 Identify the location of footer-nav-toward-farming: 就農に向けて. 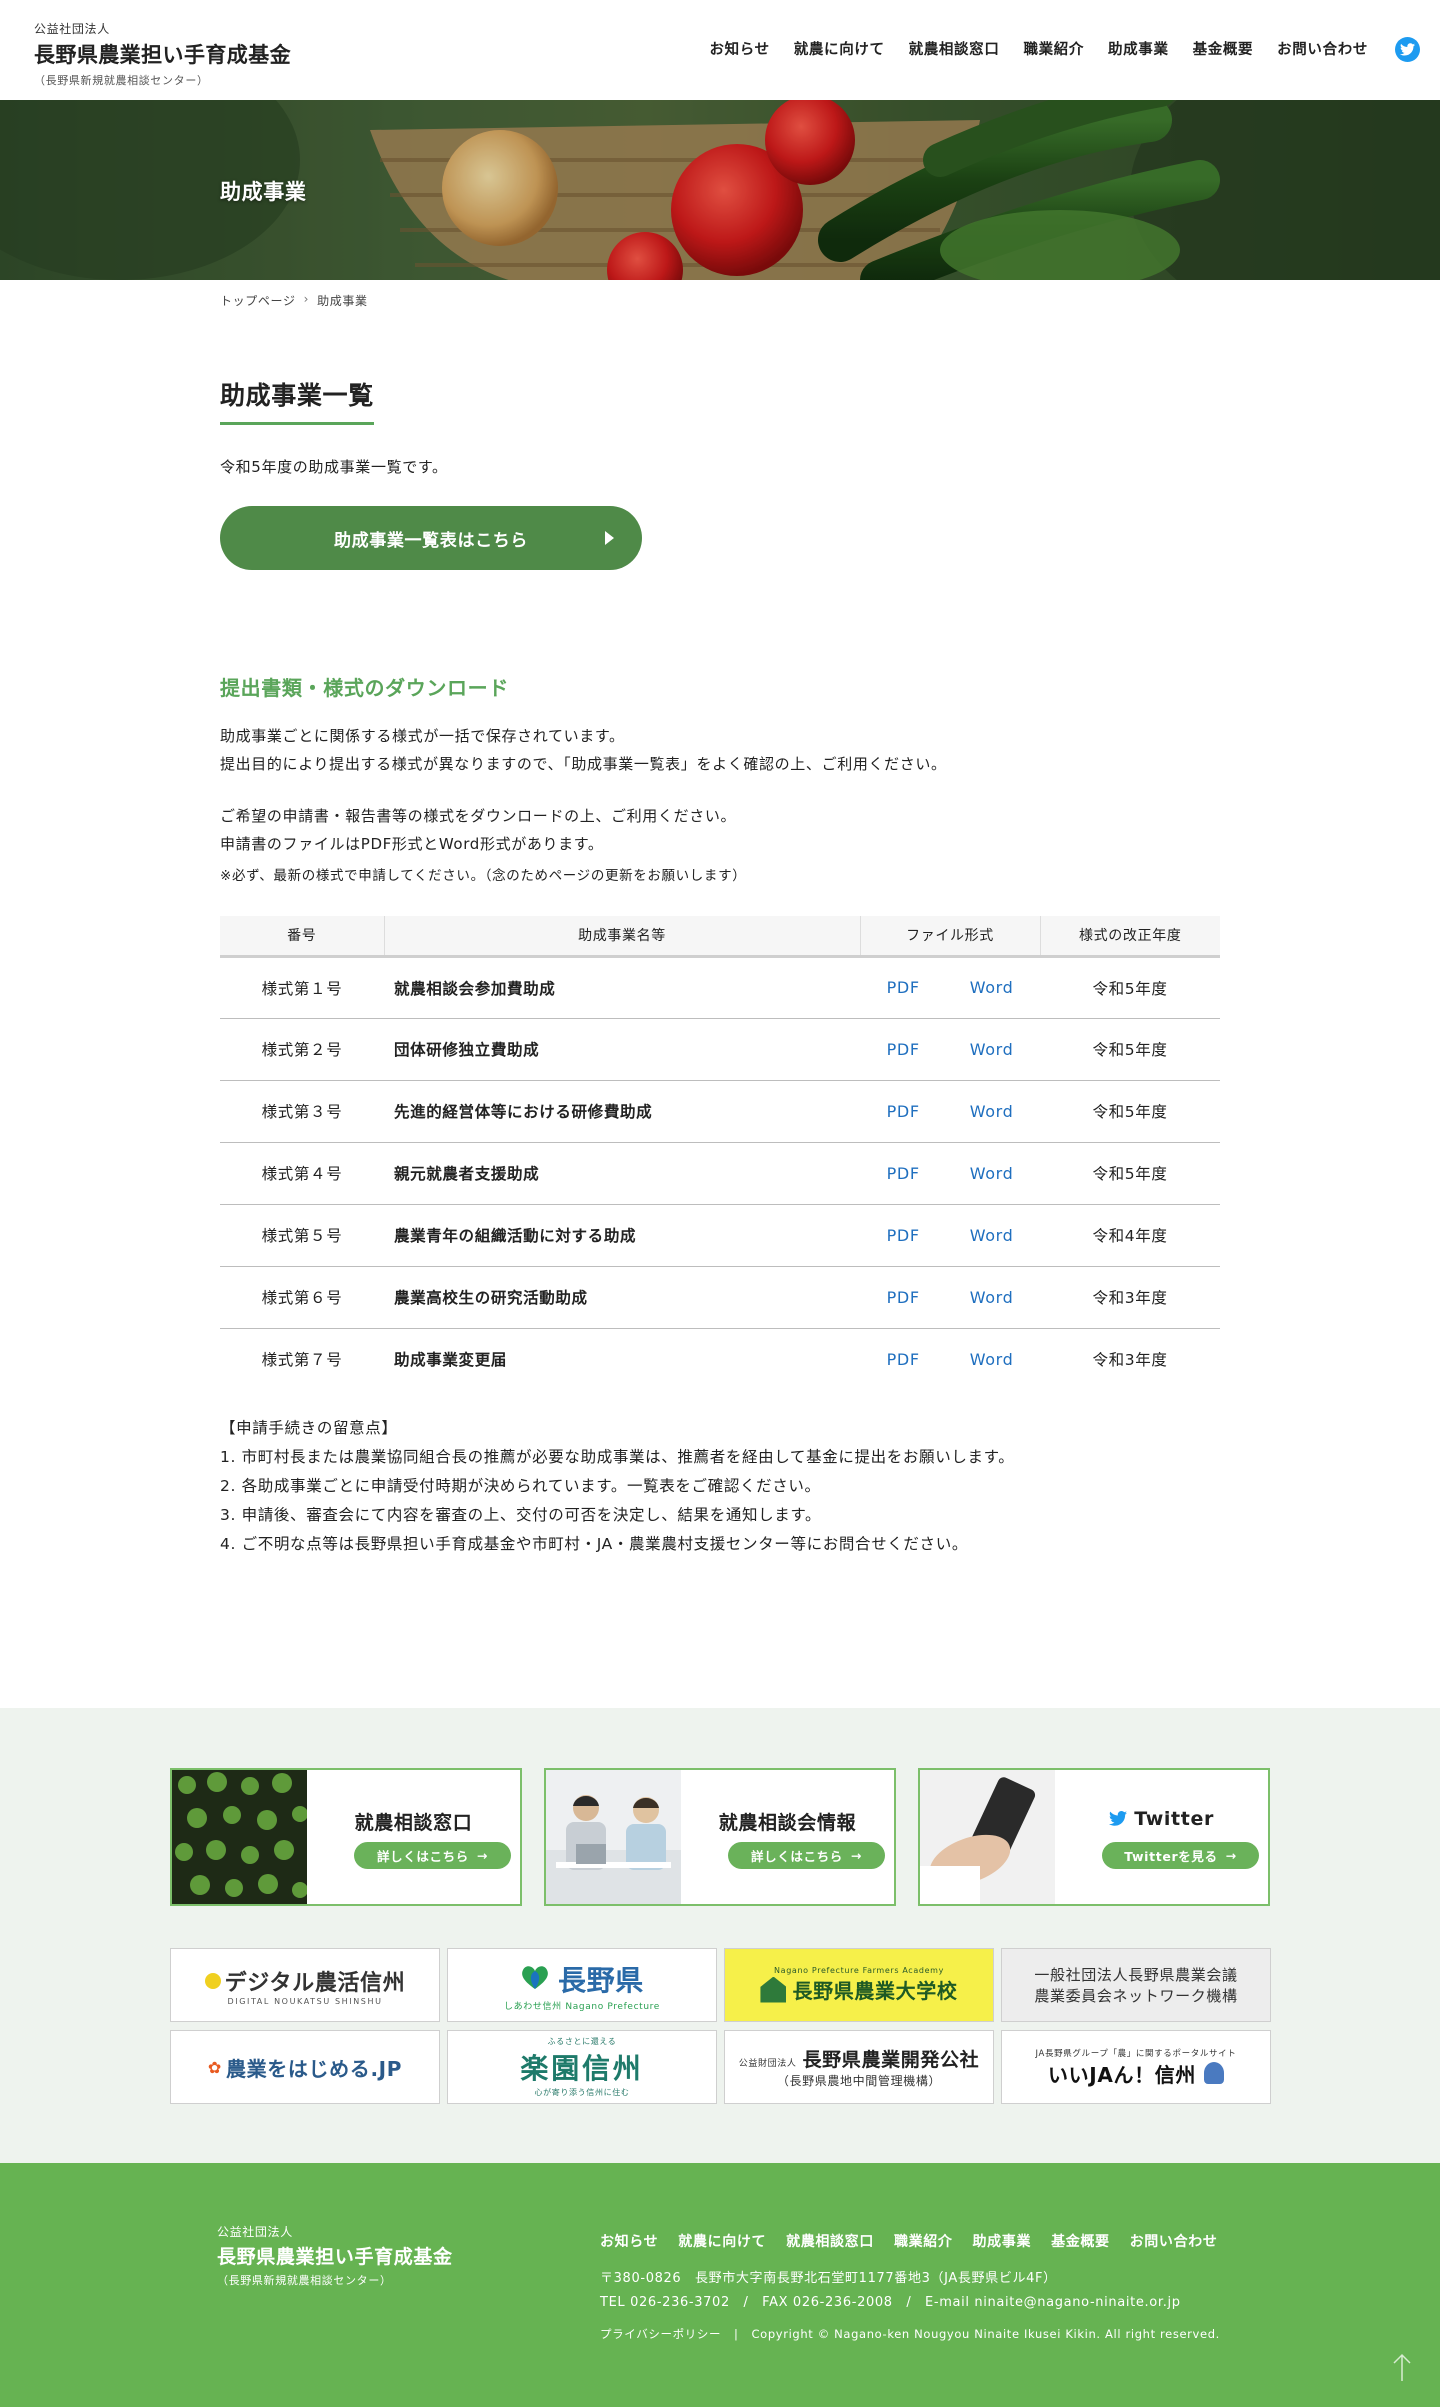
(722, 2241).